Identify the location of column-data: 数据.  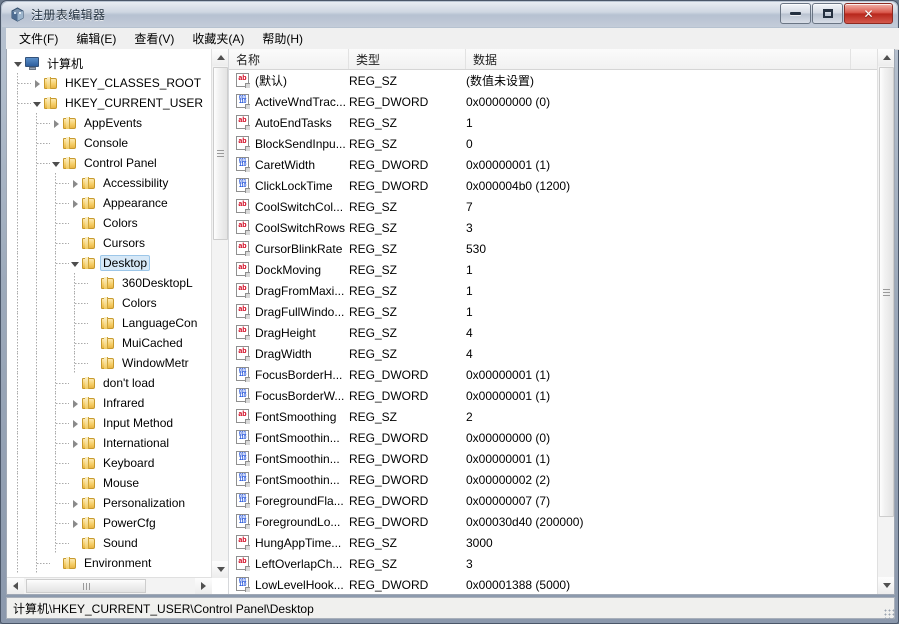
(658, 59).